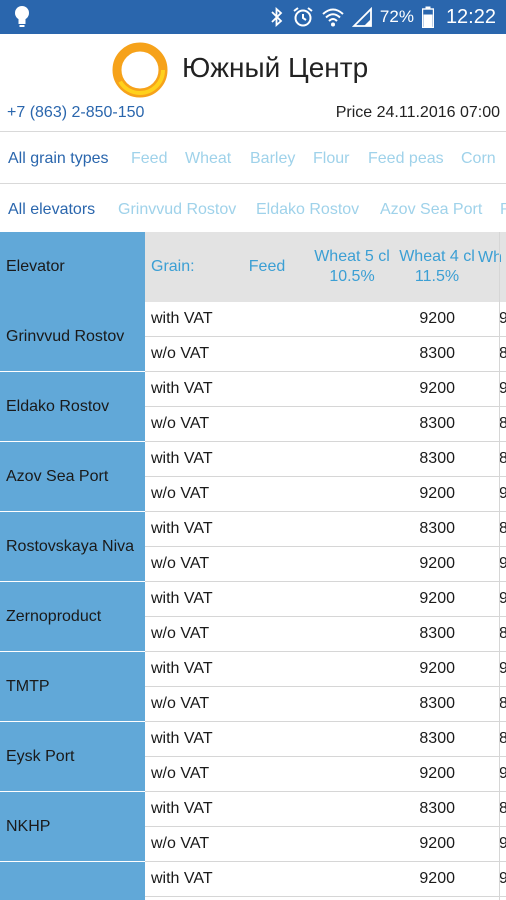 The height and width of the screenshot is (900, 506). I want to click on clock-time: 12:22, so click(470, 16).